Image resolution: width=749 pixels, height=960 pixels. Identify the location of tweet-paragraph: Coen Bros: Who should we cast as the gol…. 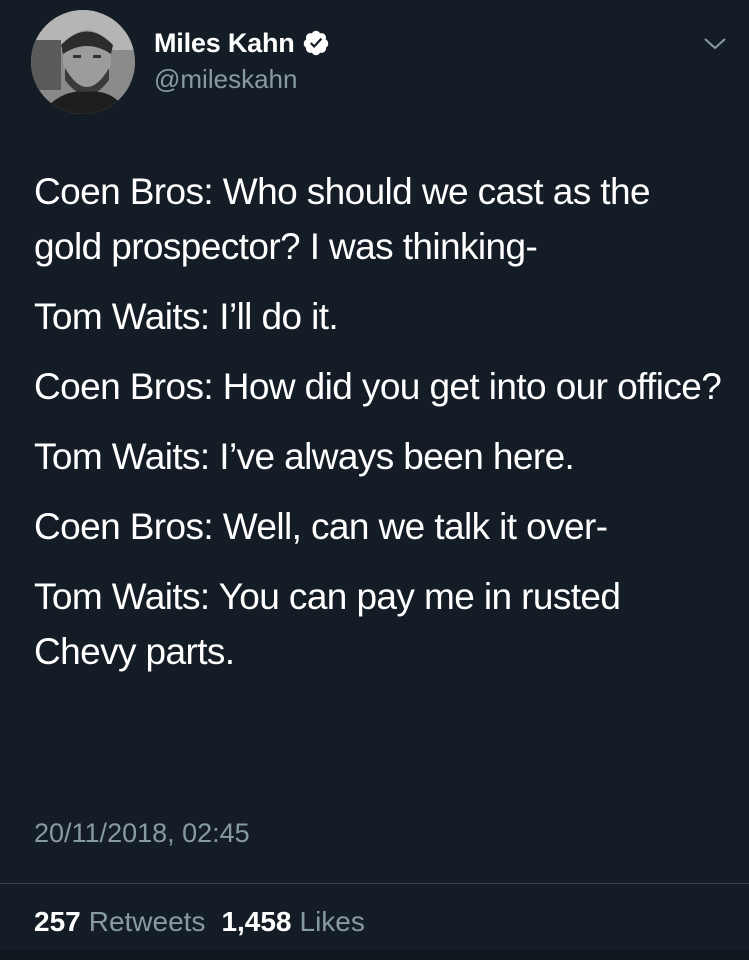
(347, 219).